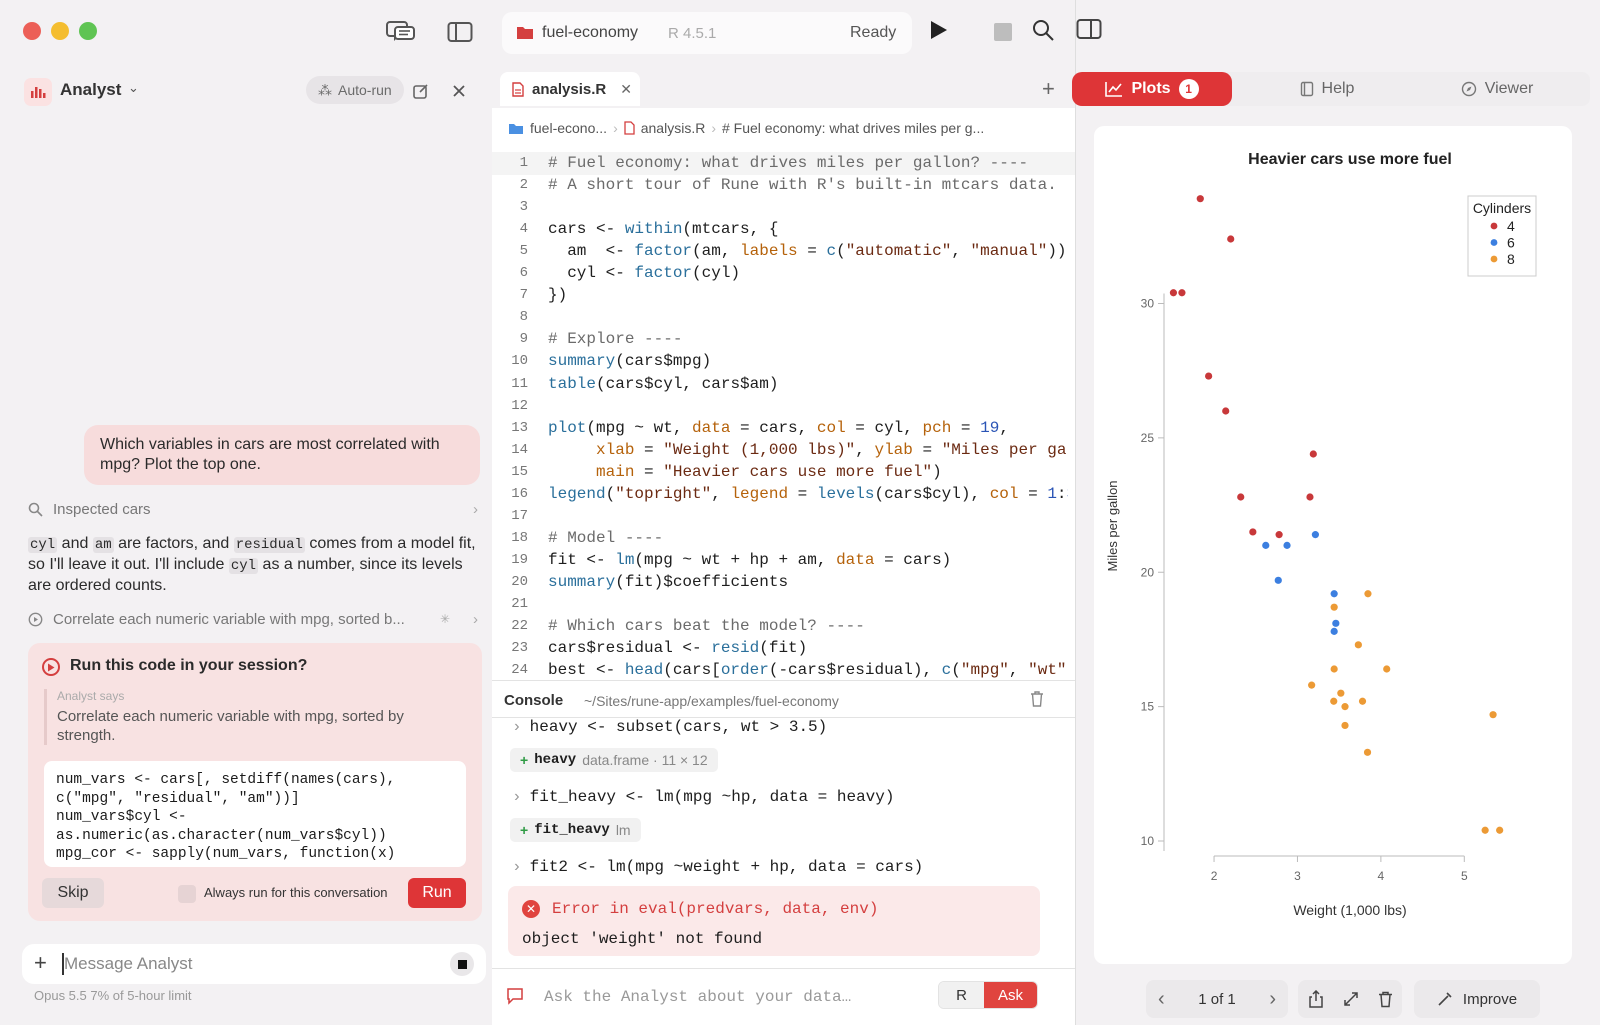 Image resolution: width=1600 pixels, height=1025 pixels. Describe the element at coordinates (128, 964) in the screenshot. I see `message-input: Message Analyst` at that location.